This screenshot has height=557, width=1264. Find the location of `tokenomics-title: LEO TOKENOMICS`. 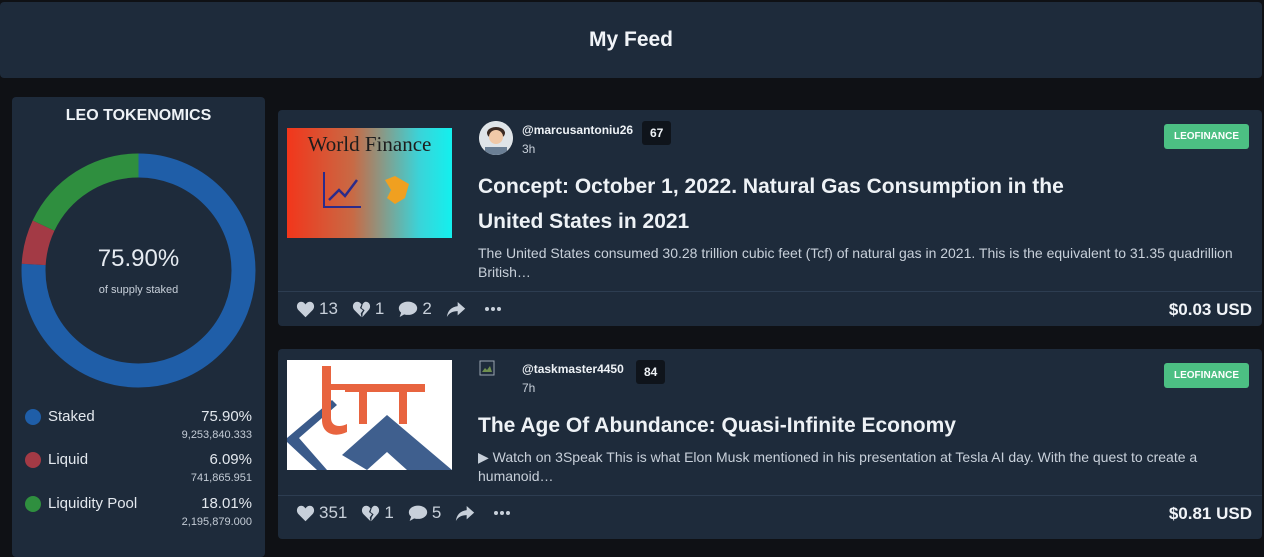

tokenomics-title: LEO TOKENOMICS is located at coordinates (138, 115).